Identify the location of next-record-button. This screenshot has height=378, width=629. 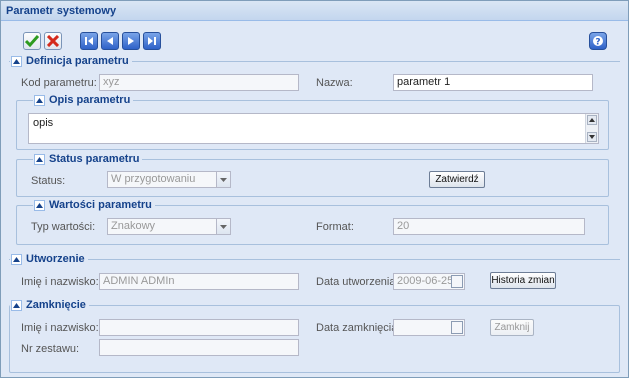
(131, 41).